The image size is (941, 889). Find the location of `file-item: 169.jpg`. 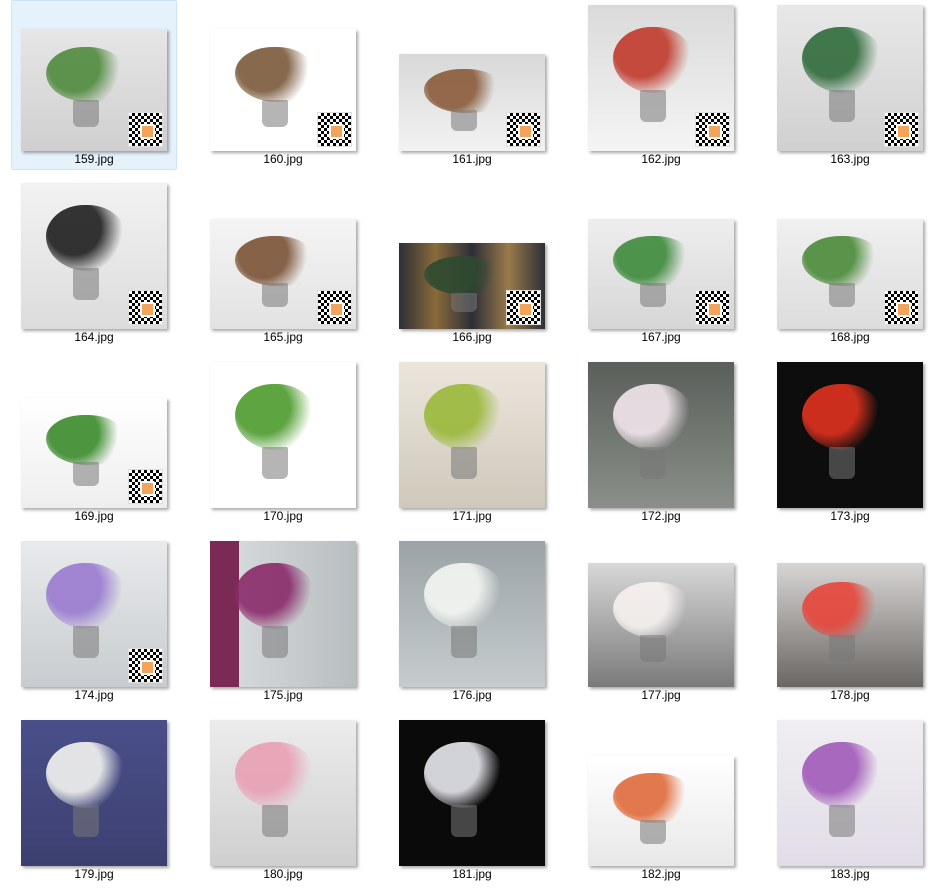

file-item: 169.jpg is located at coordinates (94, 442).